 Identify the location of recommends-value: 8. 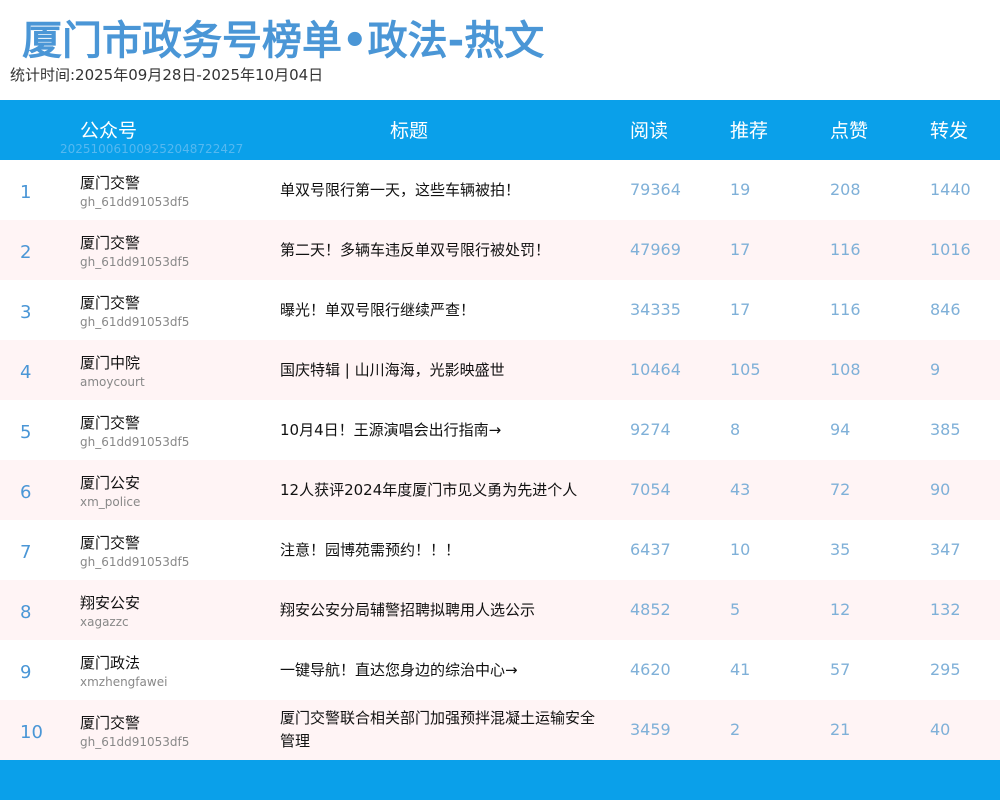
(735, 429).